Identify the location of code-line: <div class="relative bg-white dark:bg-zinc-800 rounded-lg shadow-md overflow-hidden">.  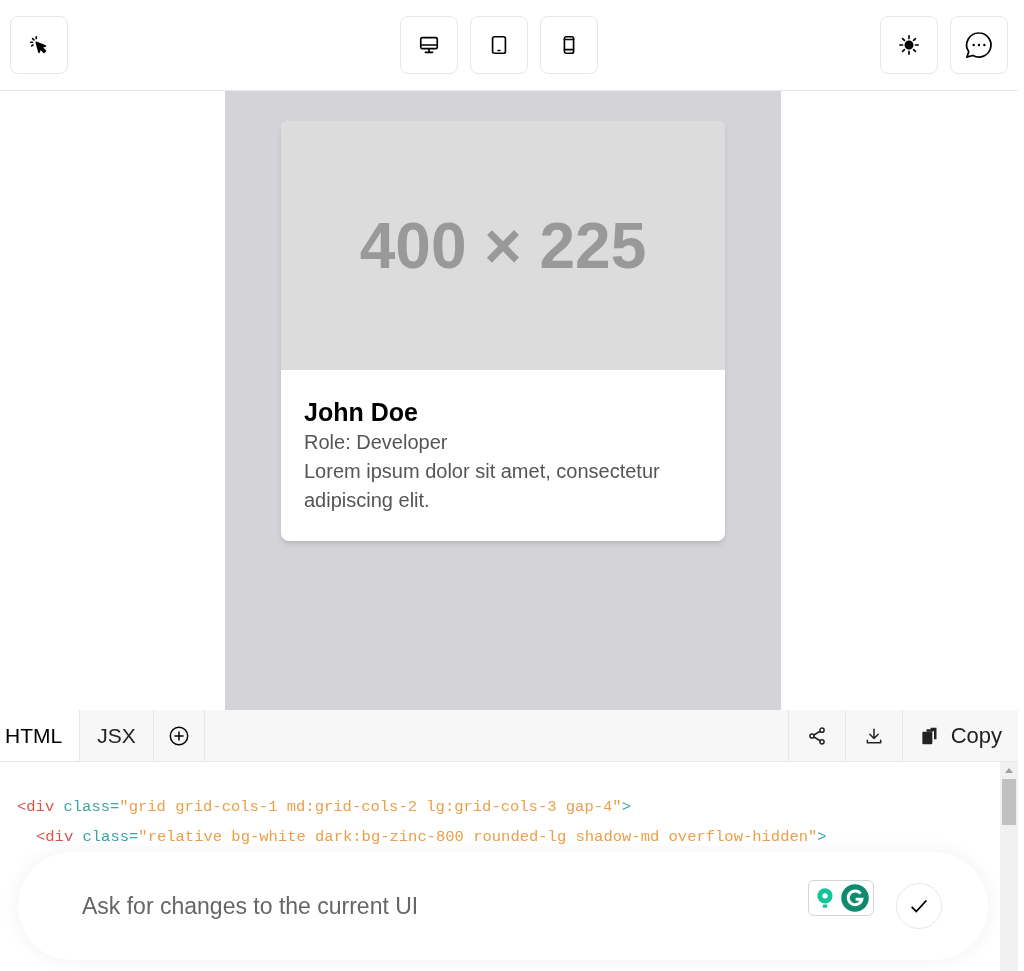
(431, 837).